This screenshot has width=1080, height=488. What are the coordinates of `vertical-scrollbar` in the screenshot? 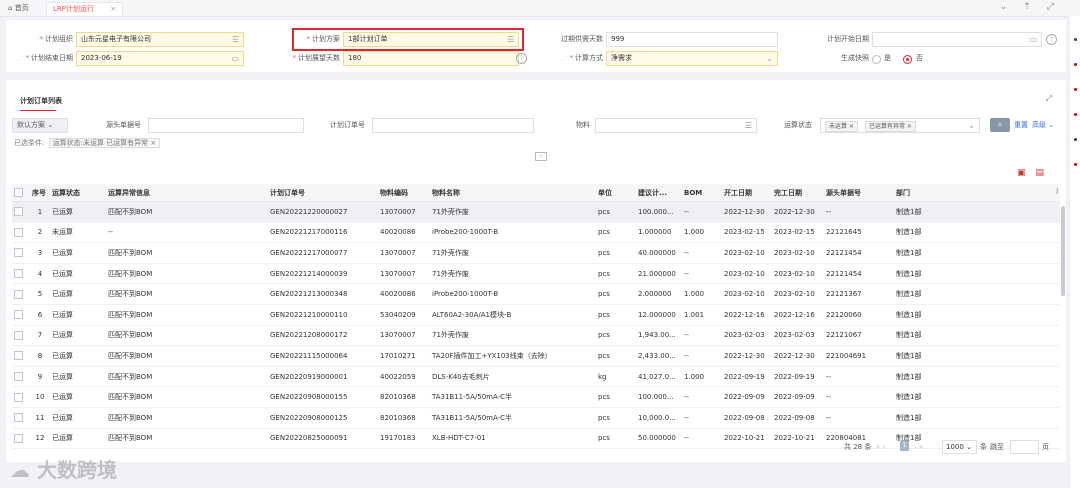 It's located at (1063, 251).